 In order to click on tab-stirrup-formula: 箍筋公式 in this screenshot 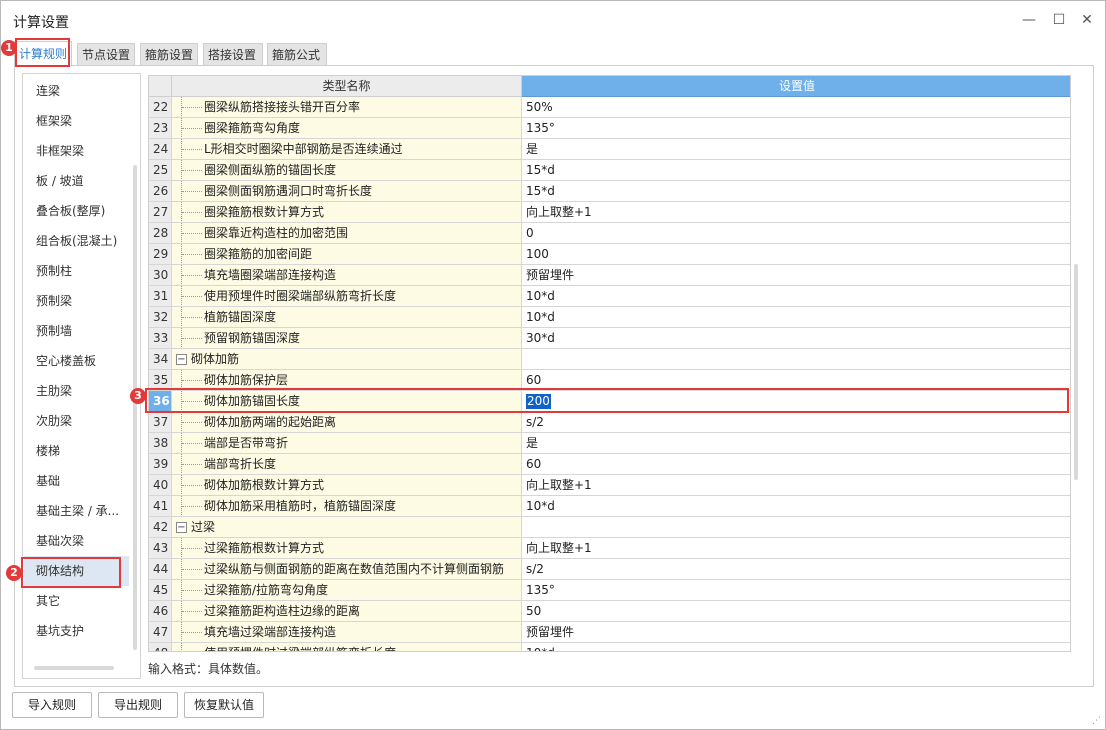, I will do `click(297, 54)`.